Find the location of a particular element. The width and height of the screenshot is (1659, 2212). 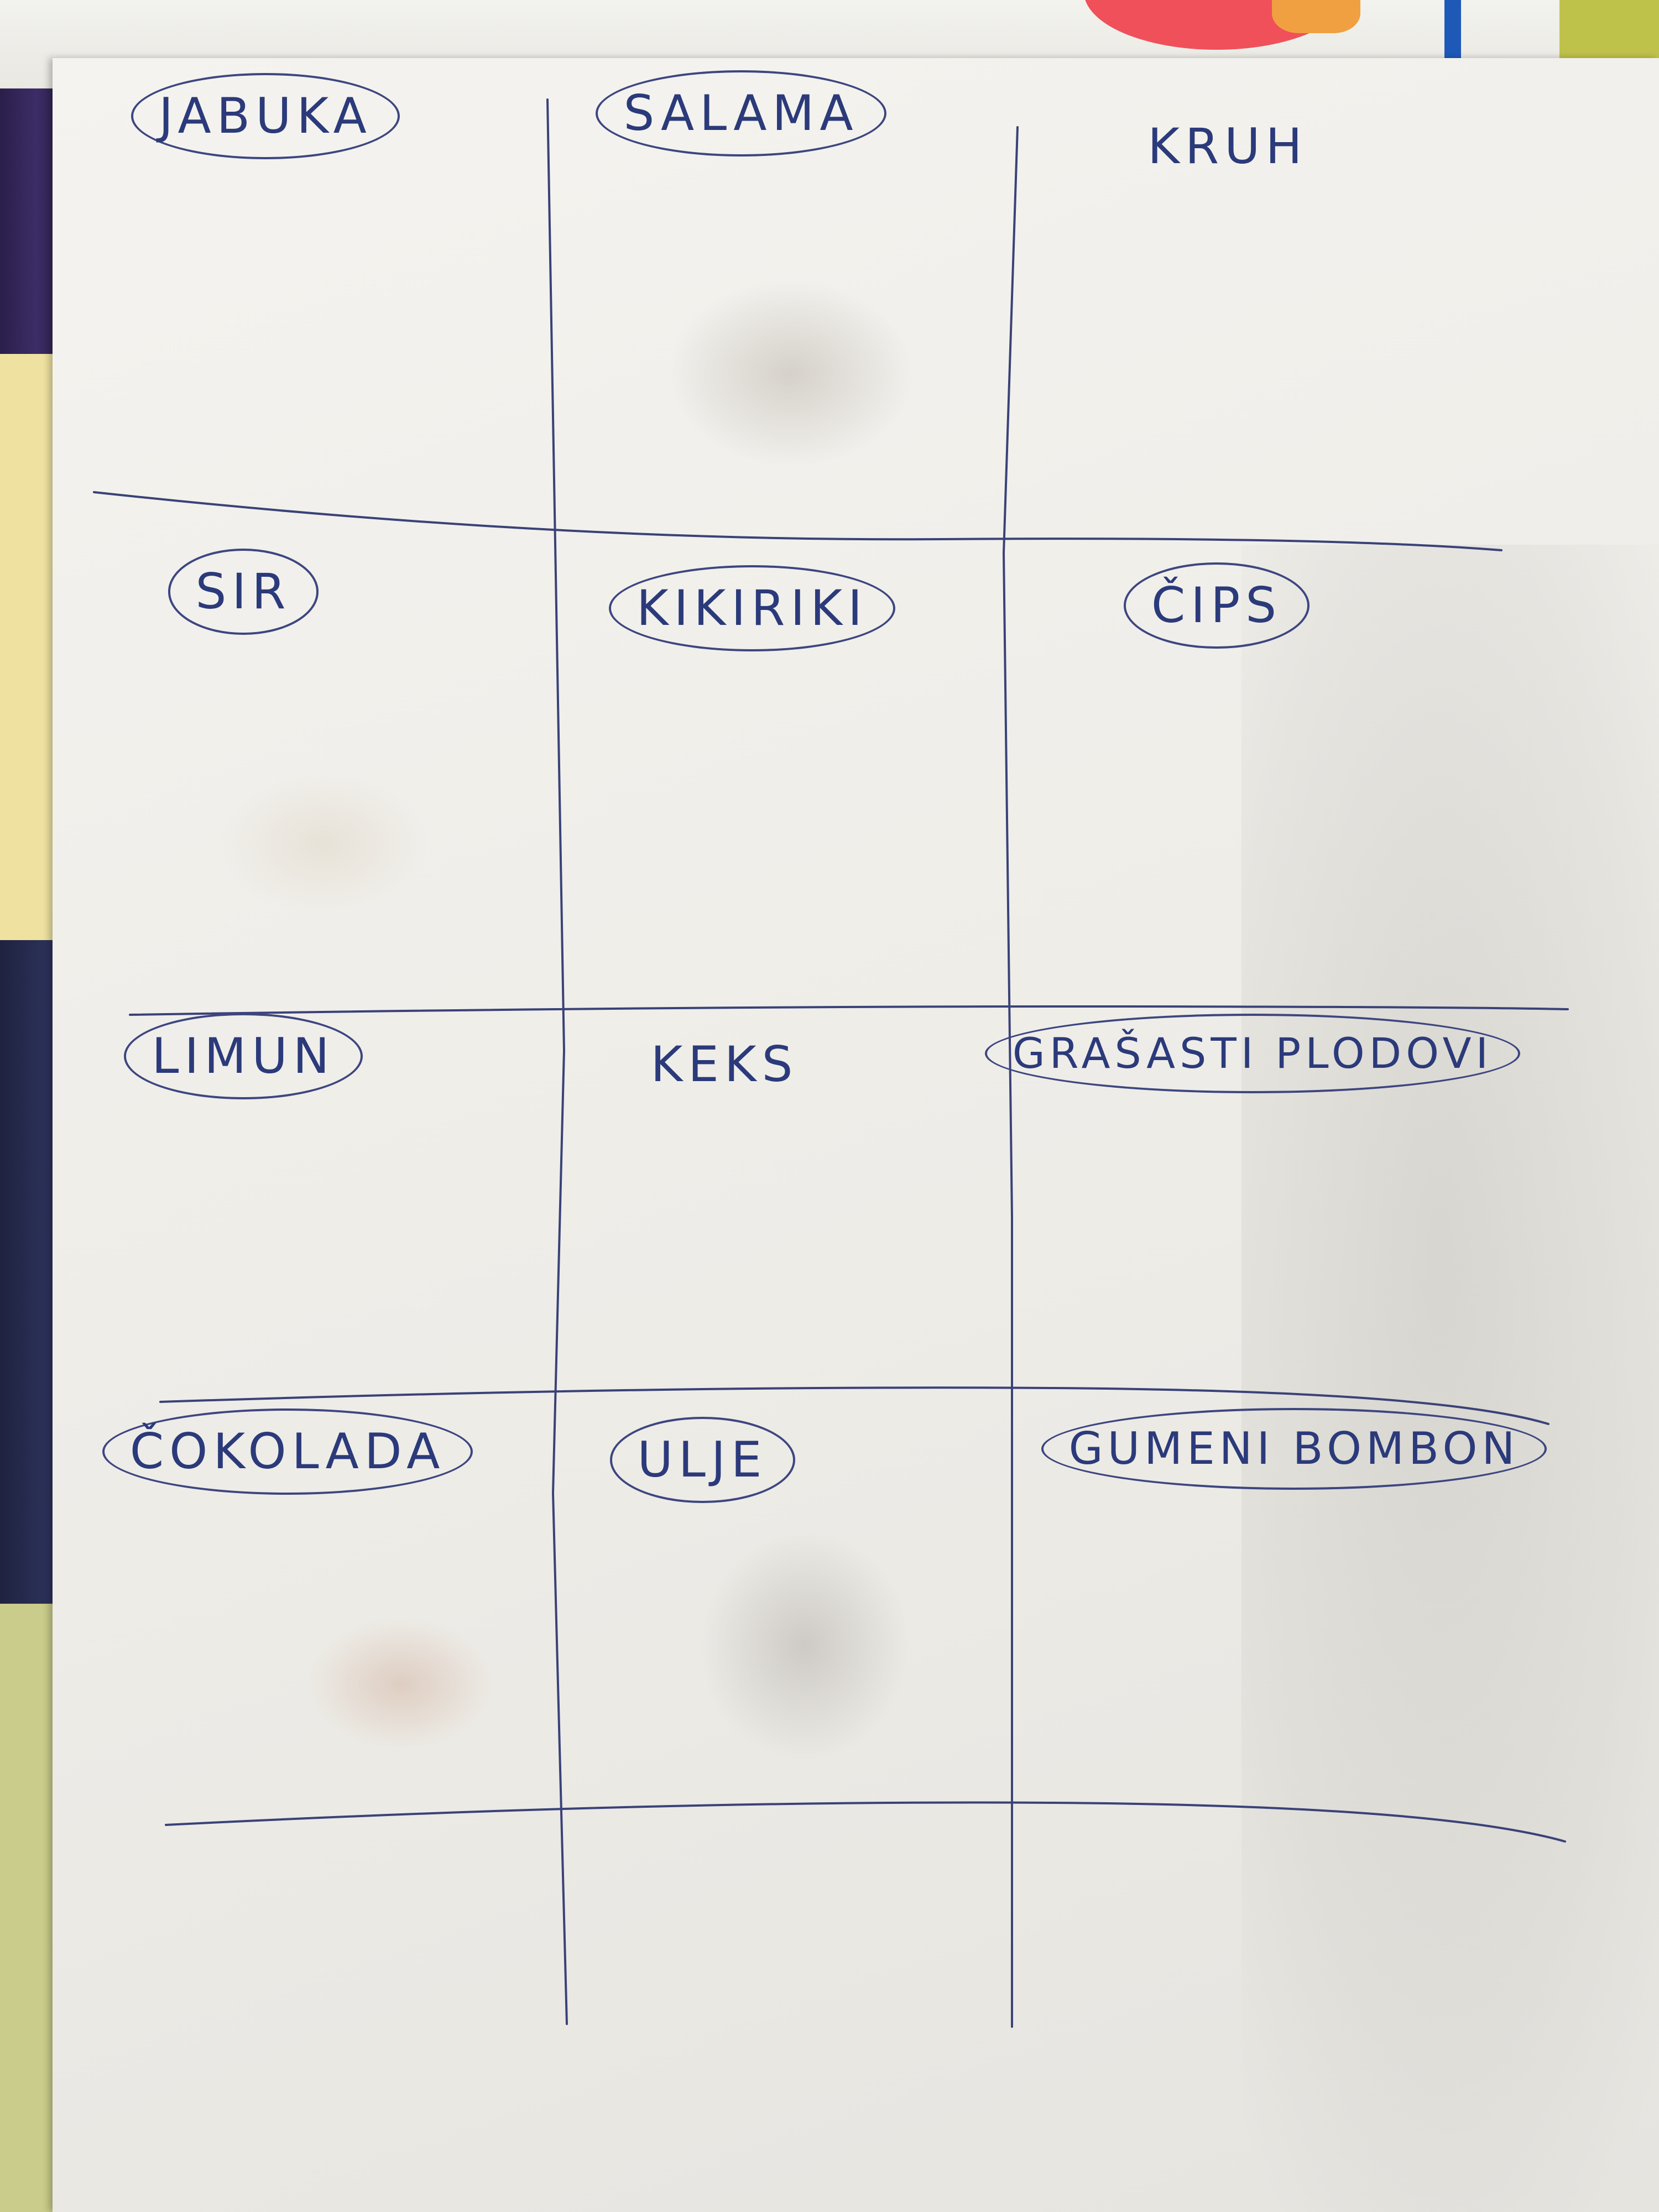

food-label: ČOKOLADA is located at coordinates (287, 1451).